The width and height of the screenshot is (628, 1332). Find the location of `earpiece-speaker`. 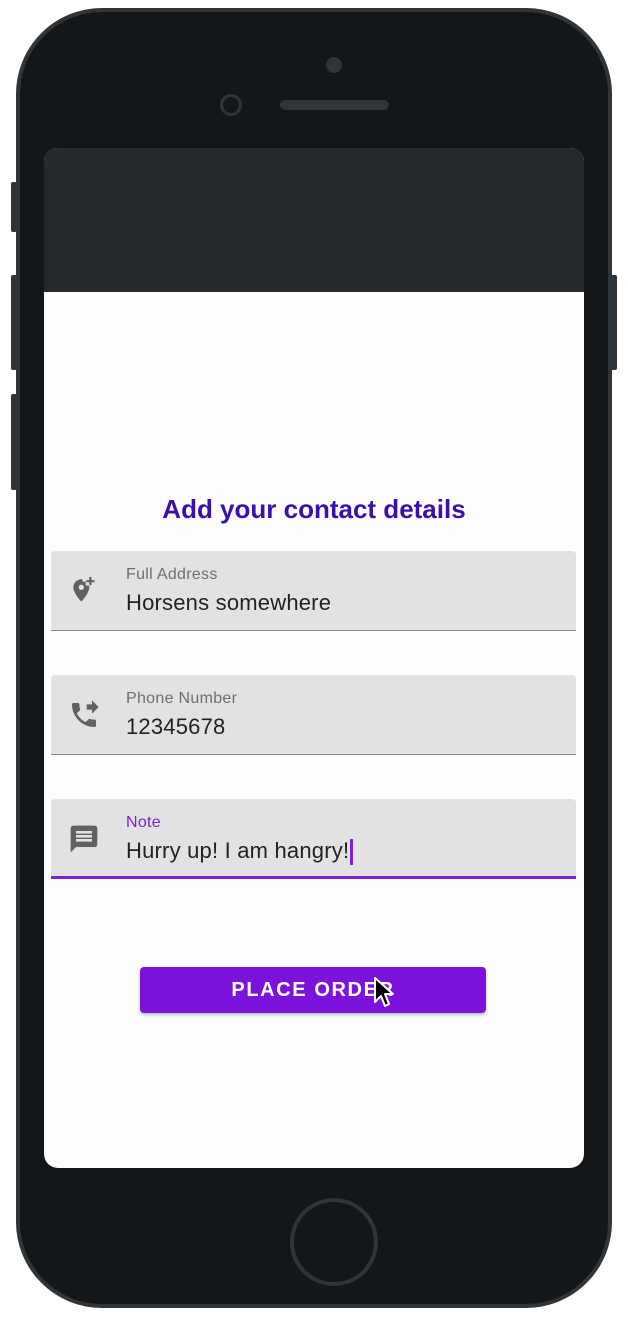

earpiece-speaker is located at coordinates (334, 105).